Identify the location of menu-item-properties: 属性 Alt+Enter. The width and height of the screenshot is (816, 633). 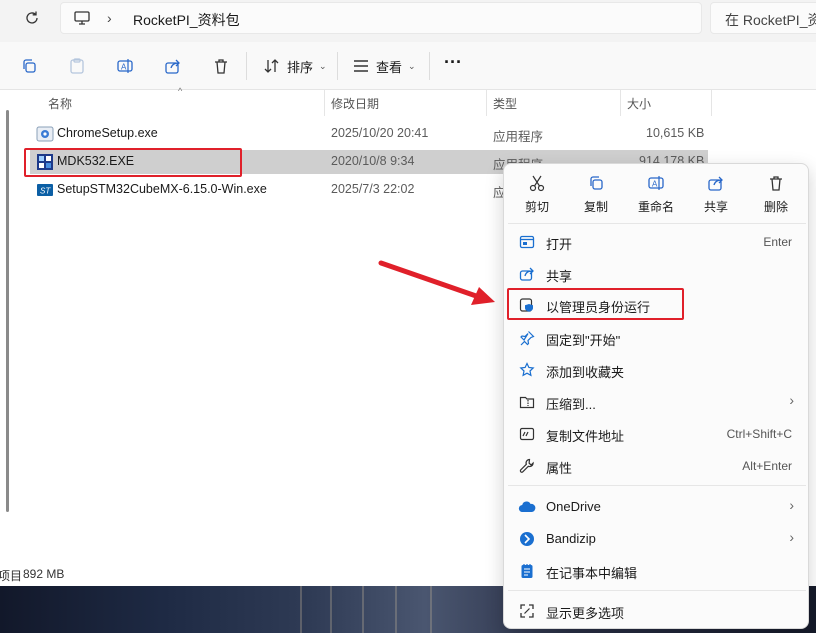
(657, 466).